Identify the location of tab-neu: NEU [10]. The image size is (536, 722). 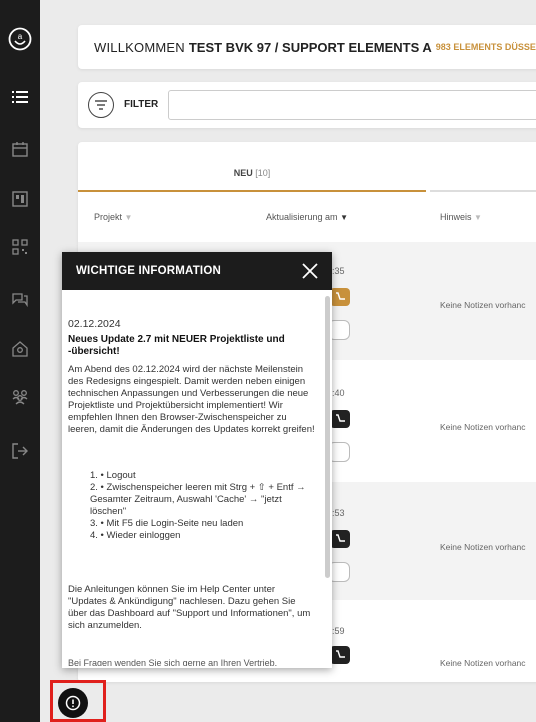
(252, 173).